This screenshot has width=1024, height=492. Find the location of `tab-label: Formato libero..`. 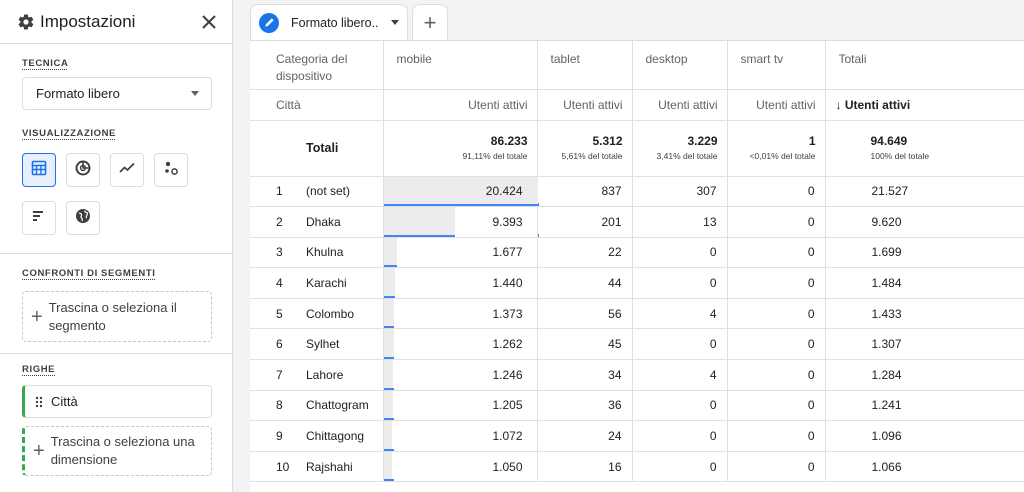

tab-label: Formato libero.. is located at coordinates (335, 22).